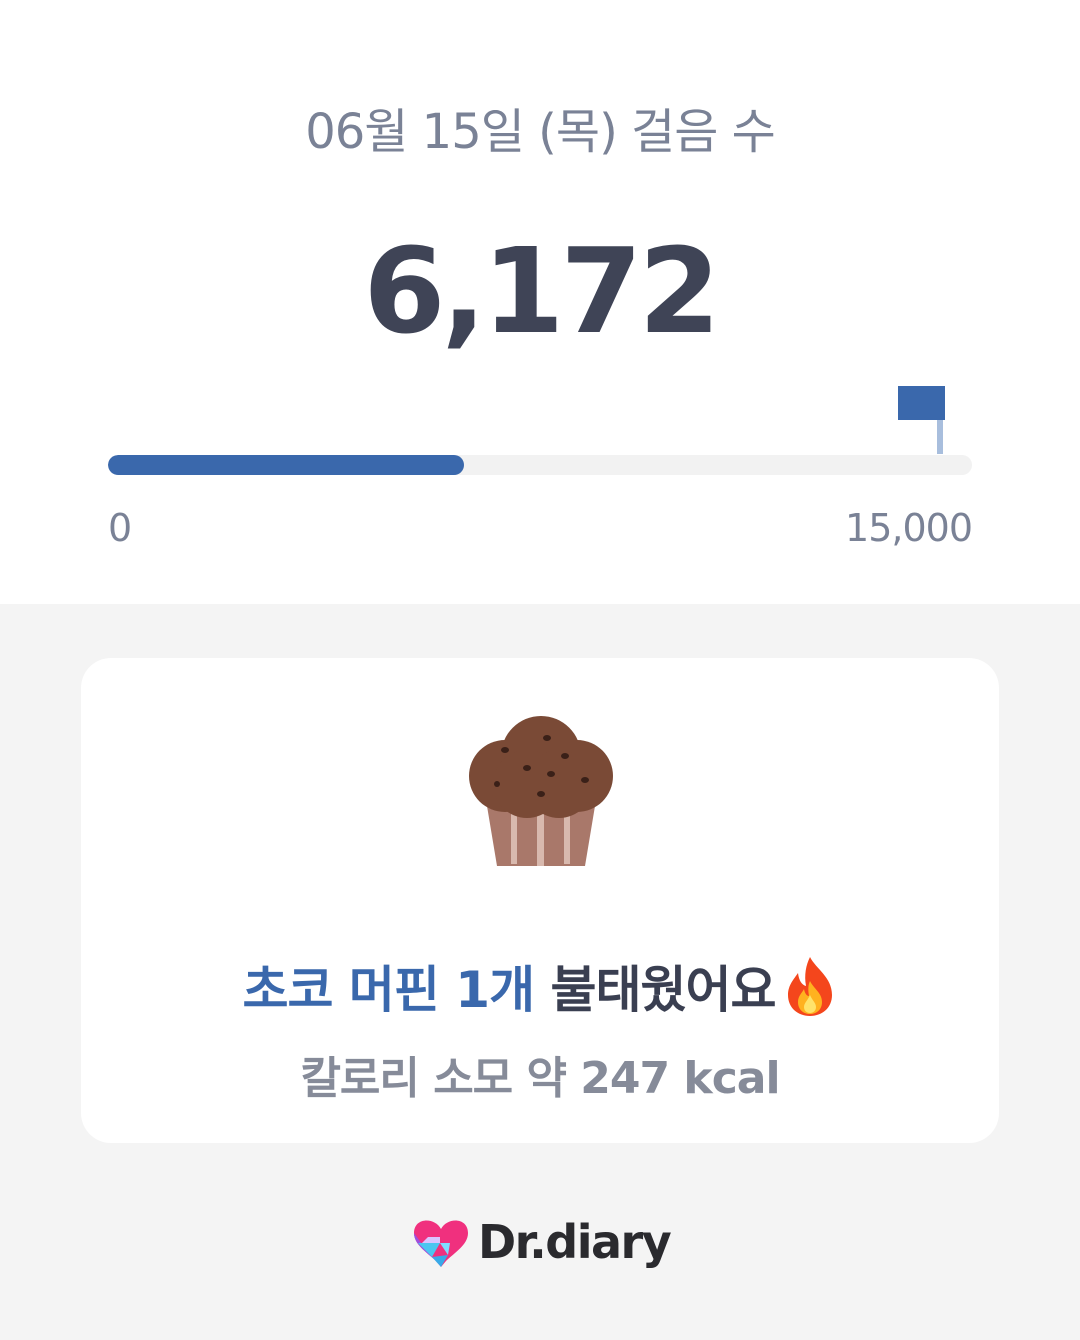 Image resolution: width=1080 pixels, height=1340 pixels. What do you see at coordinates (388, 990) in the screenshot?
I see `burn-food-highlight: 초코 머핀 1개` at bounding box center [388, 990].